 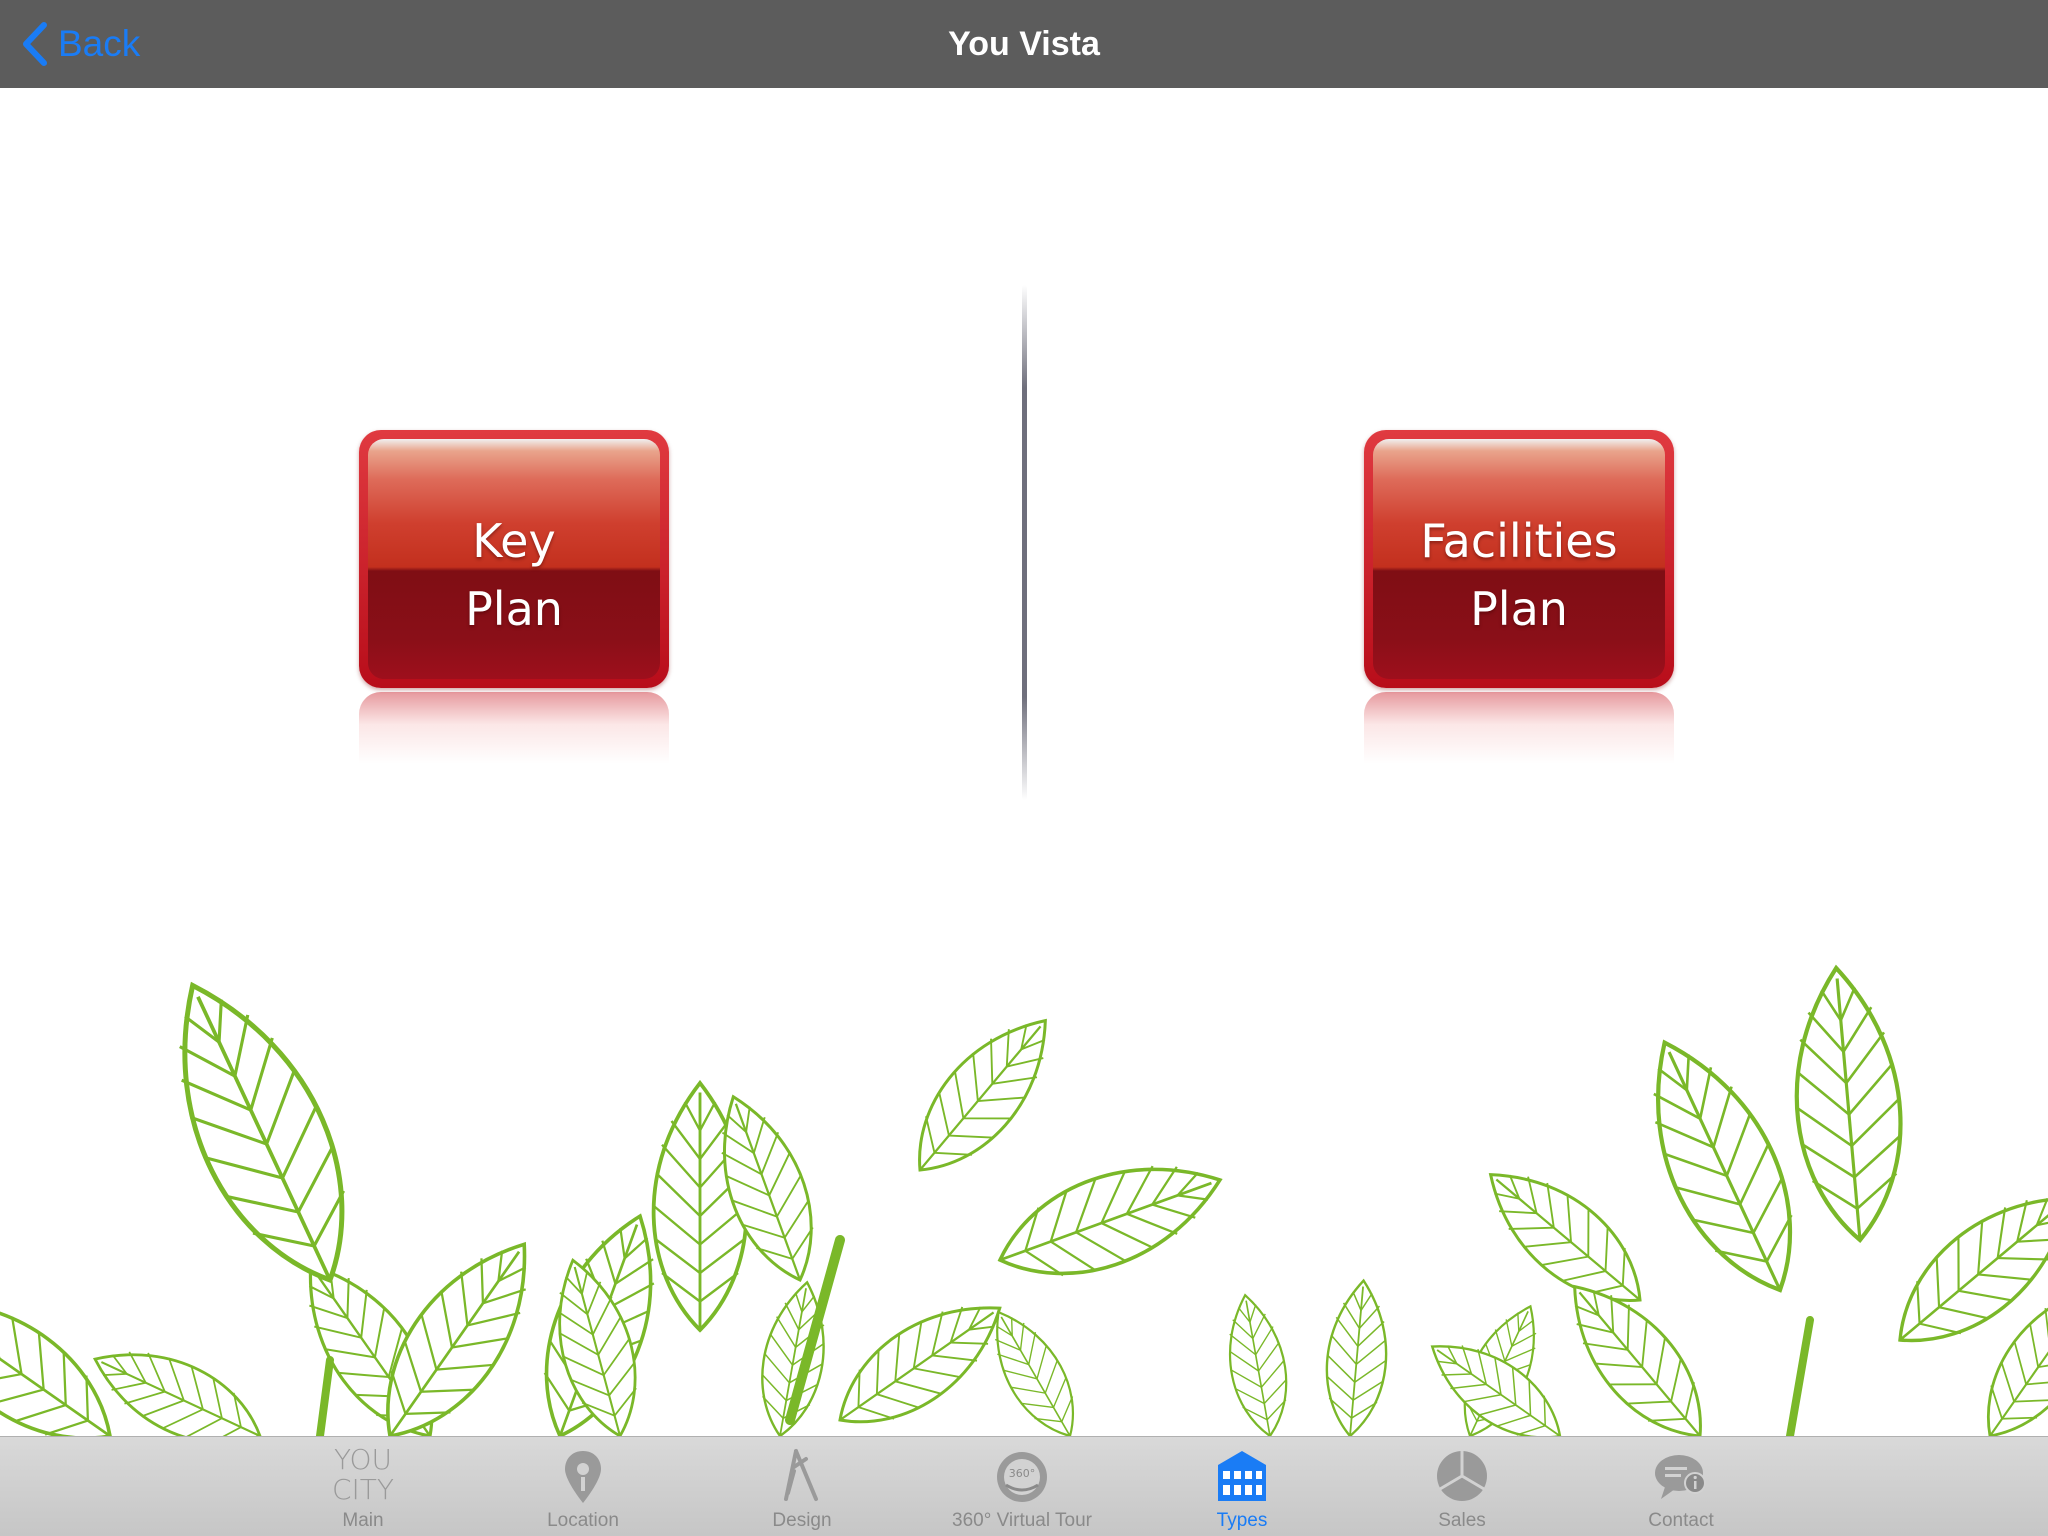 I want to click on svg-text: 360°, so click(x=1022, y=1473).